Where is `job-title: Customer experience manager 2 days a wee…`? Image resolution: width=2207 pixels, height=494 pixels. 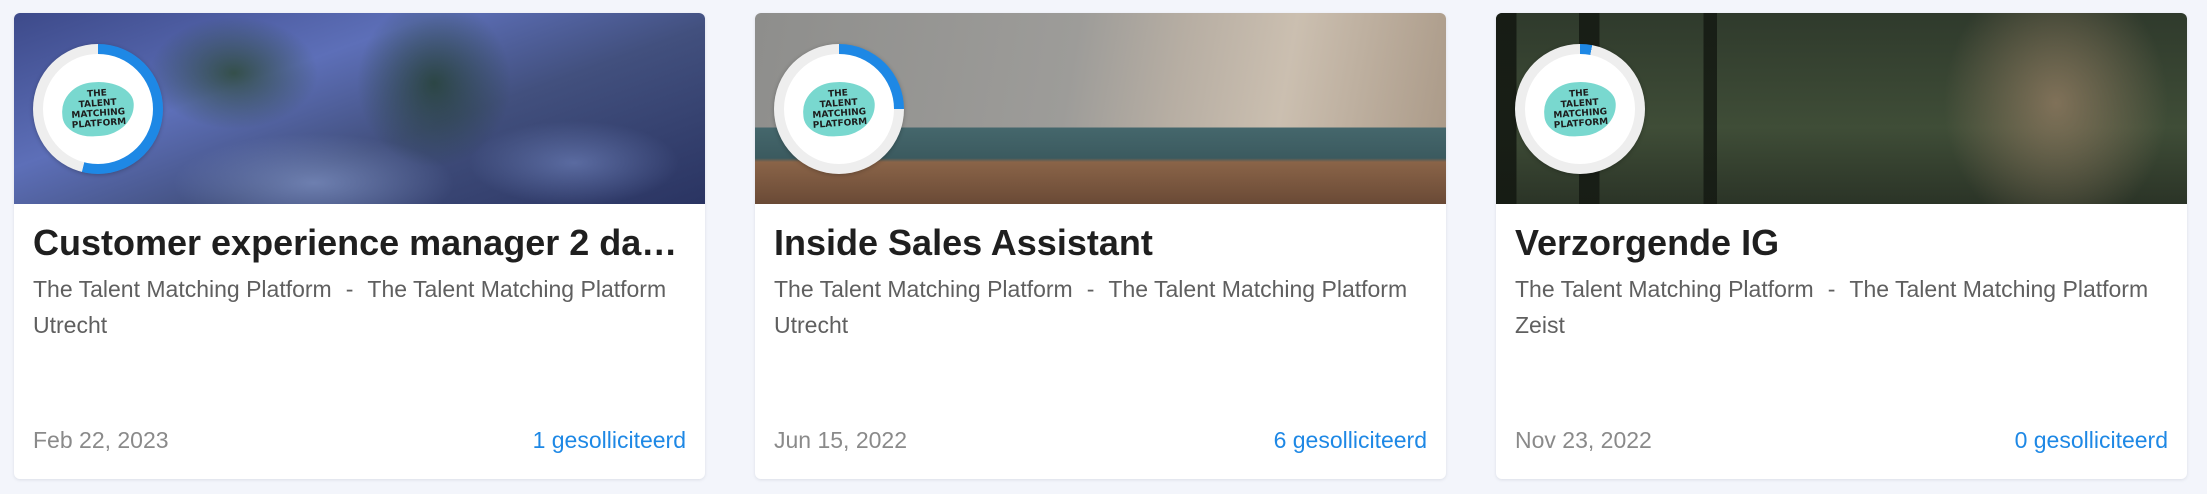 job-title: Customer experience manager 2 days a wee… is located at coordinates (359, 243).